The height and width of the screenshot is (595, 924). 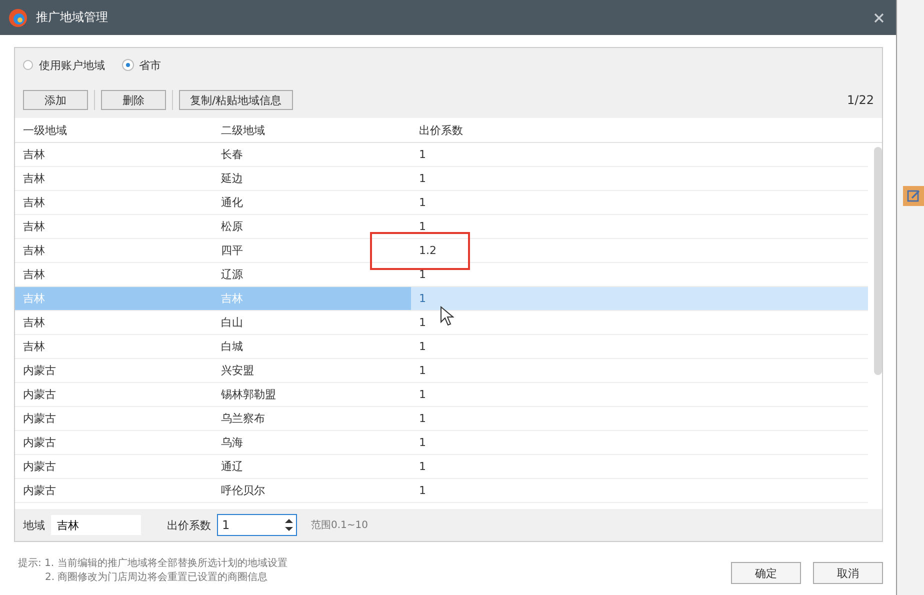 I want to click on table-row: 内蒙古 呼伦贝尔 1, so click(x=441, y=491).